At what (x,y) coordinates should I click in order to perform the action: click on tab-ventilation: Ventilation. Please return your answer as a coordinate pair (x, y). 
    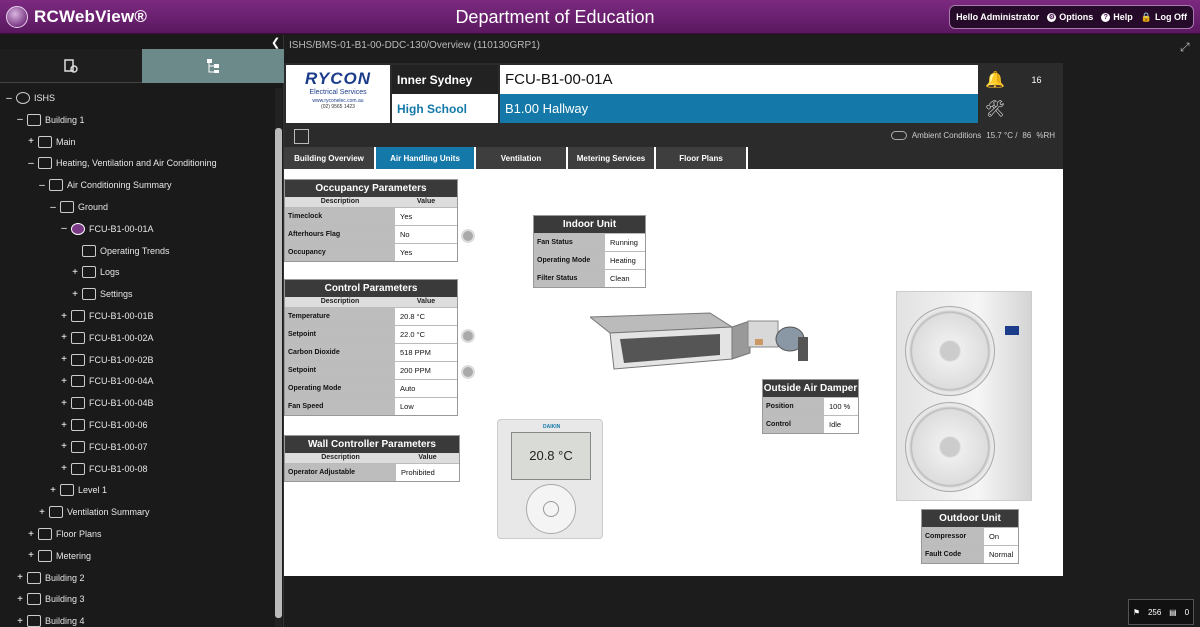
    Looking at the image, I should click on (522, 158).